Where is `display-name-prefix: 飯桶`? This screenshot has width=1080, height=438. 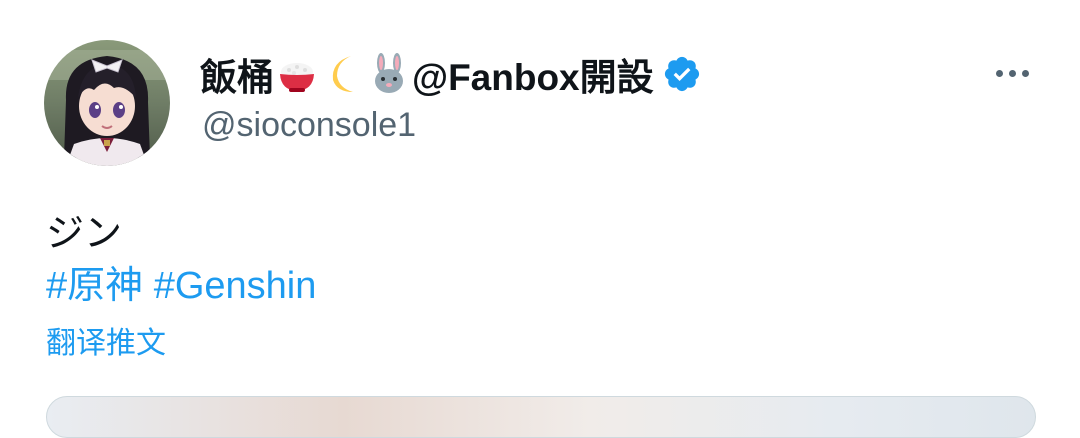
display-name-prefix: 飯桶 is located at coordinates (237, 77).